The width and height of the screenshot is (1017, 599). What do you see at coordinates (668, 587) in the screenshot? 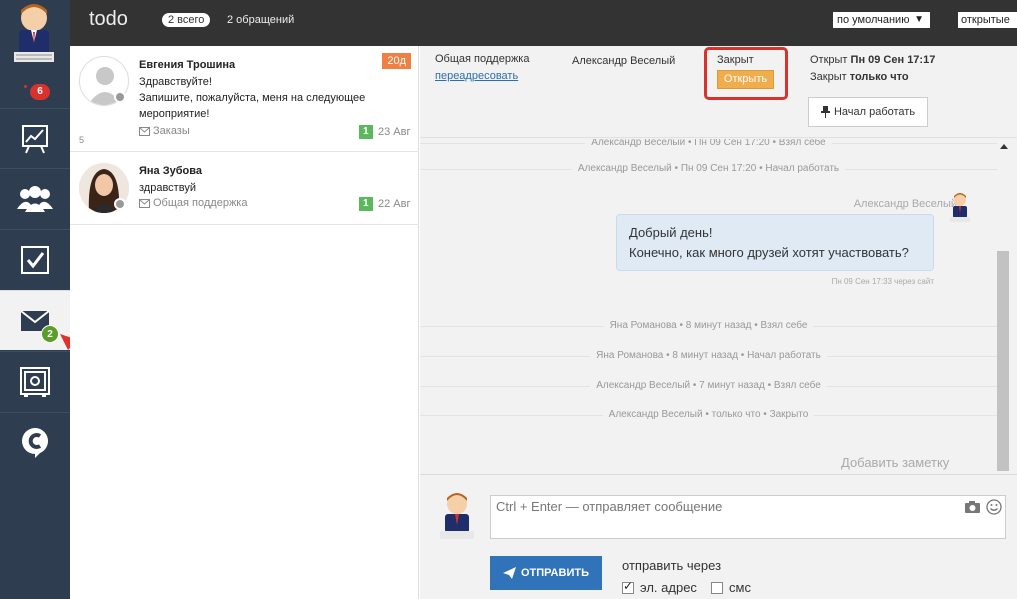
I see `email-option-label: эл. адрес` at bounding box center [668, 587].